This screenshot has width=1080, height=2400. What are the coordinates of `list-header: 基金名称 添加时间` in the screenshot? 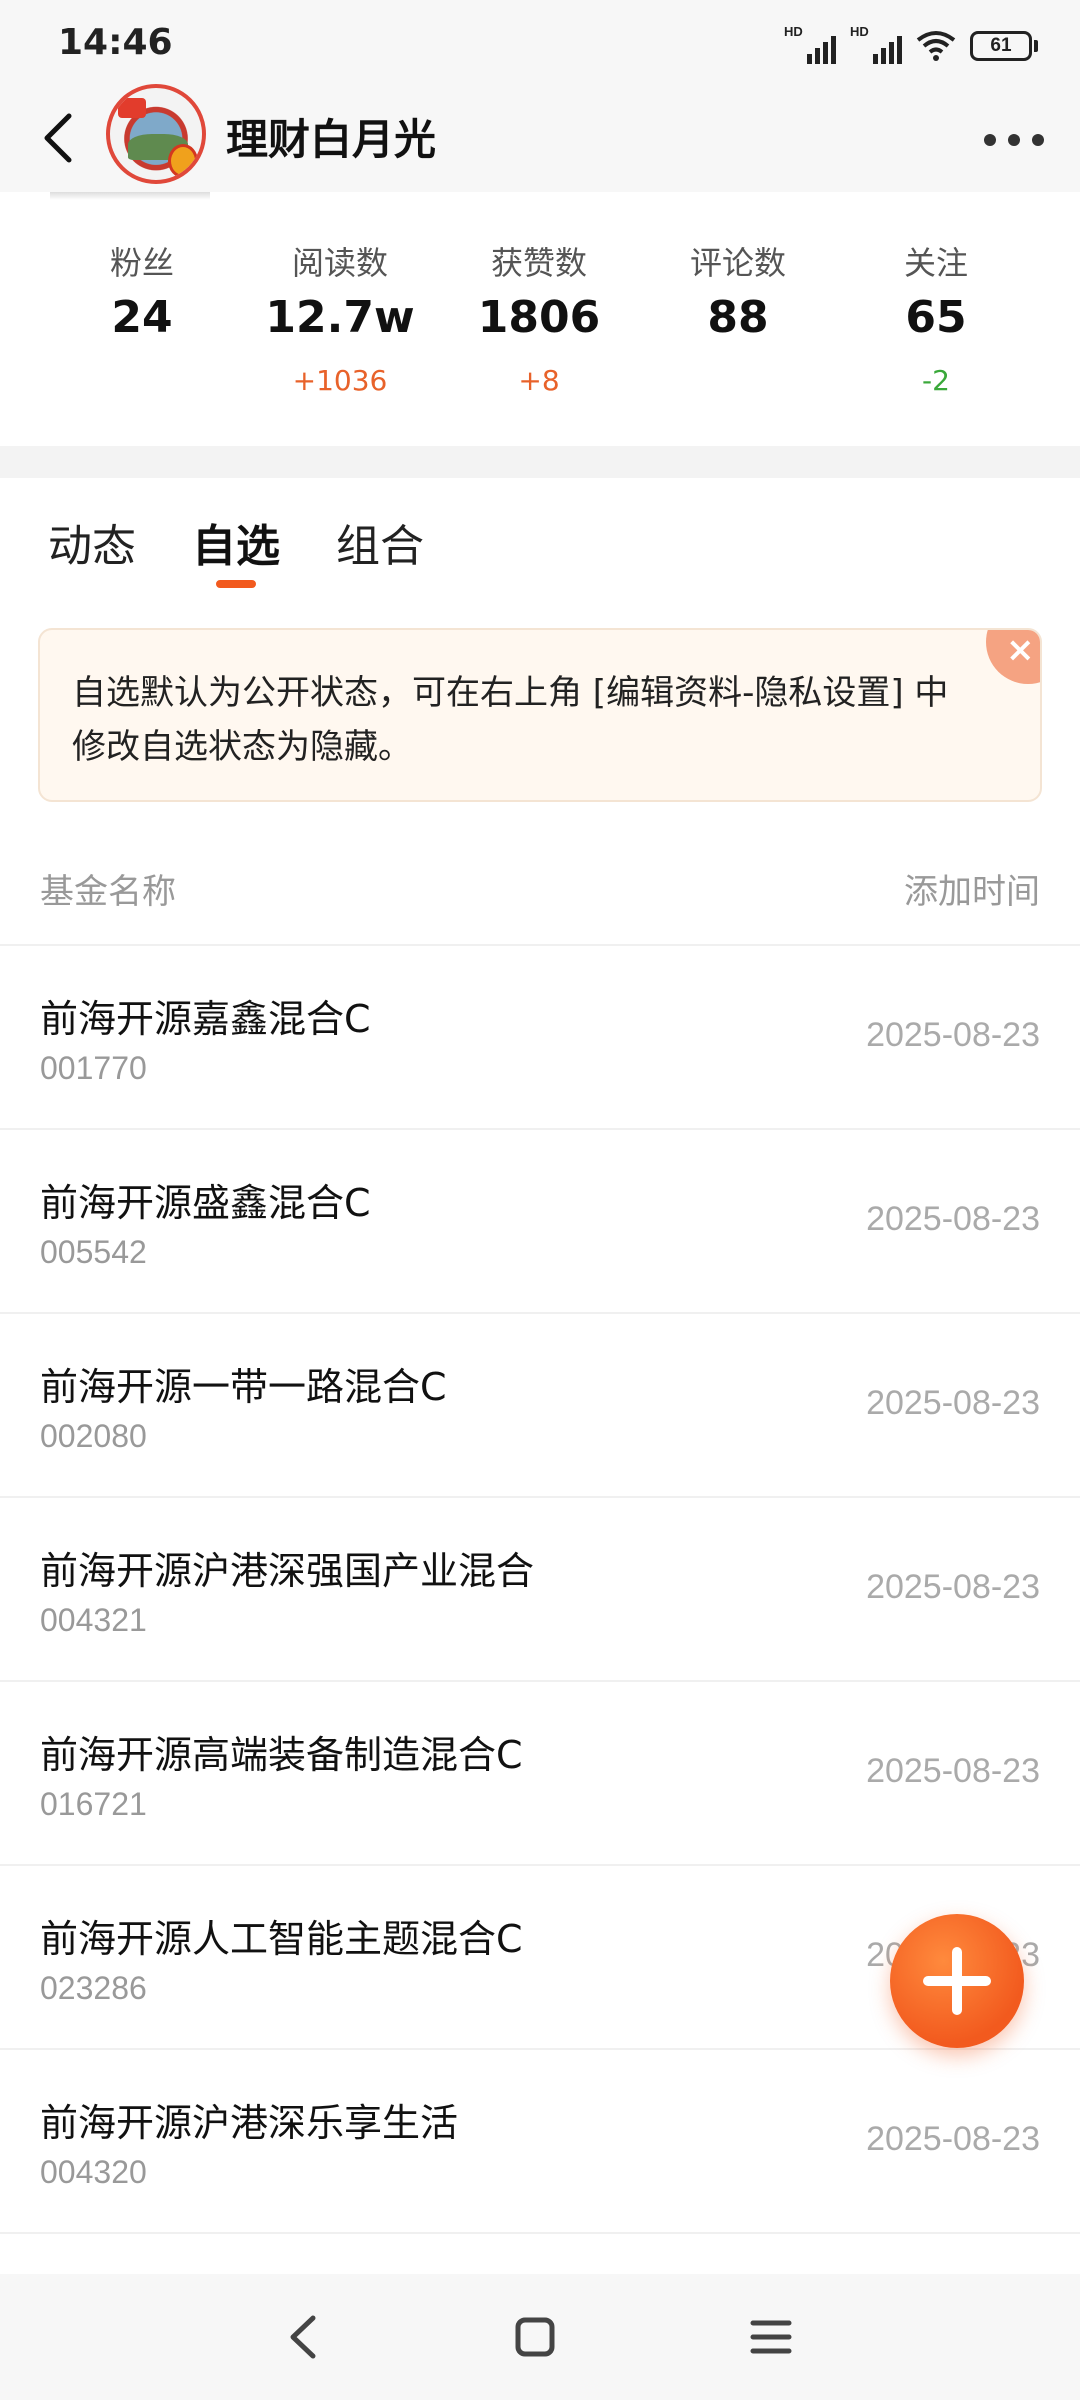 It's located at (540, 893).